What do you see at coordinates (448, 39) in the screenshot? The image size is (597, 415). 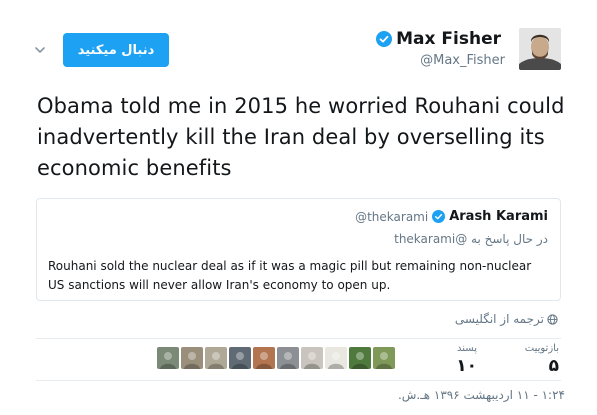 I see `author-name: Max Fisher` at bounding box center [448, 39].